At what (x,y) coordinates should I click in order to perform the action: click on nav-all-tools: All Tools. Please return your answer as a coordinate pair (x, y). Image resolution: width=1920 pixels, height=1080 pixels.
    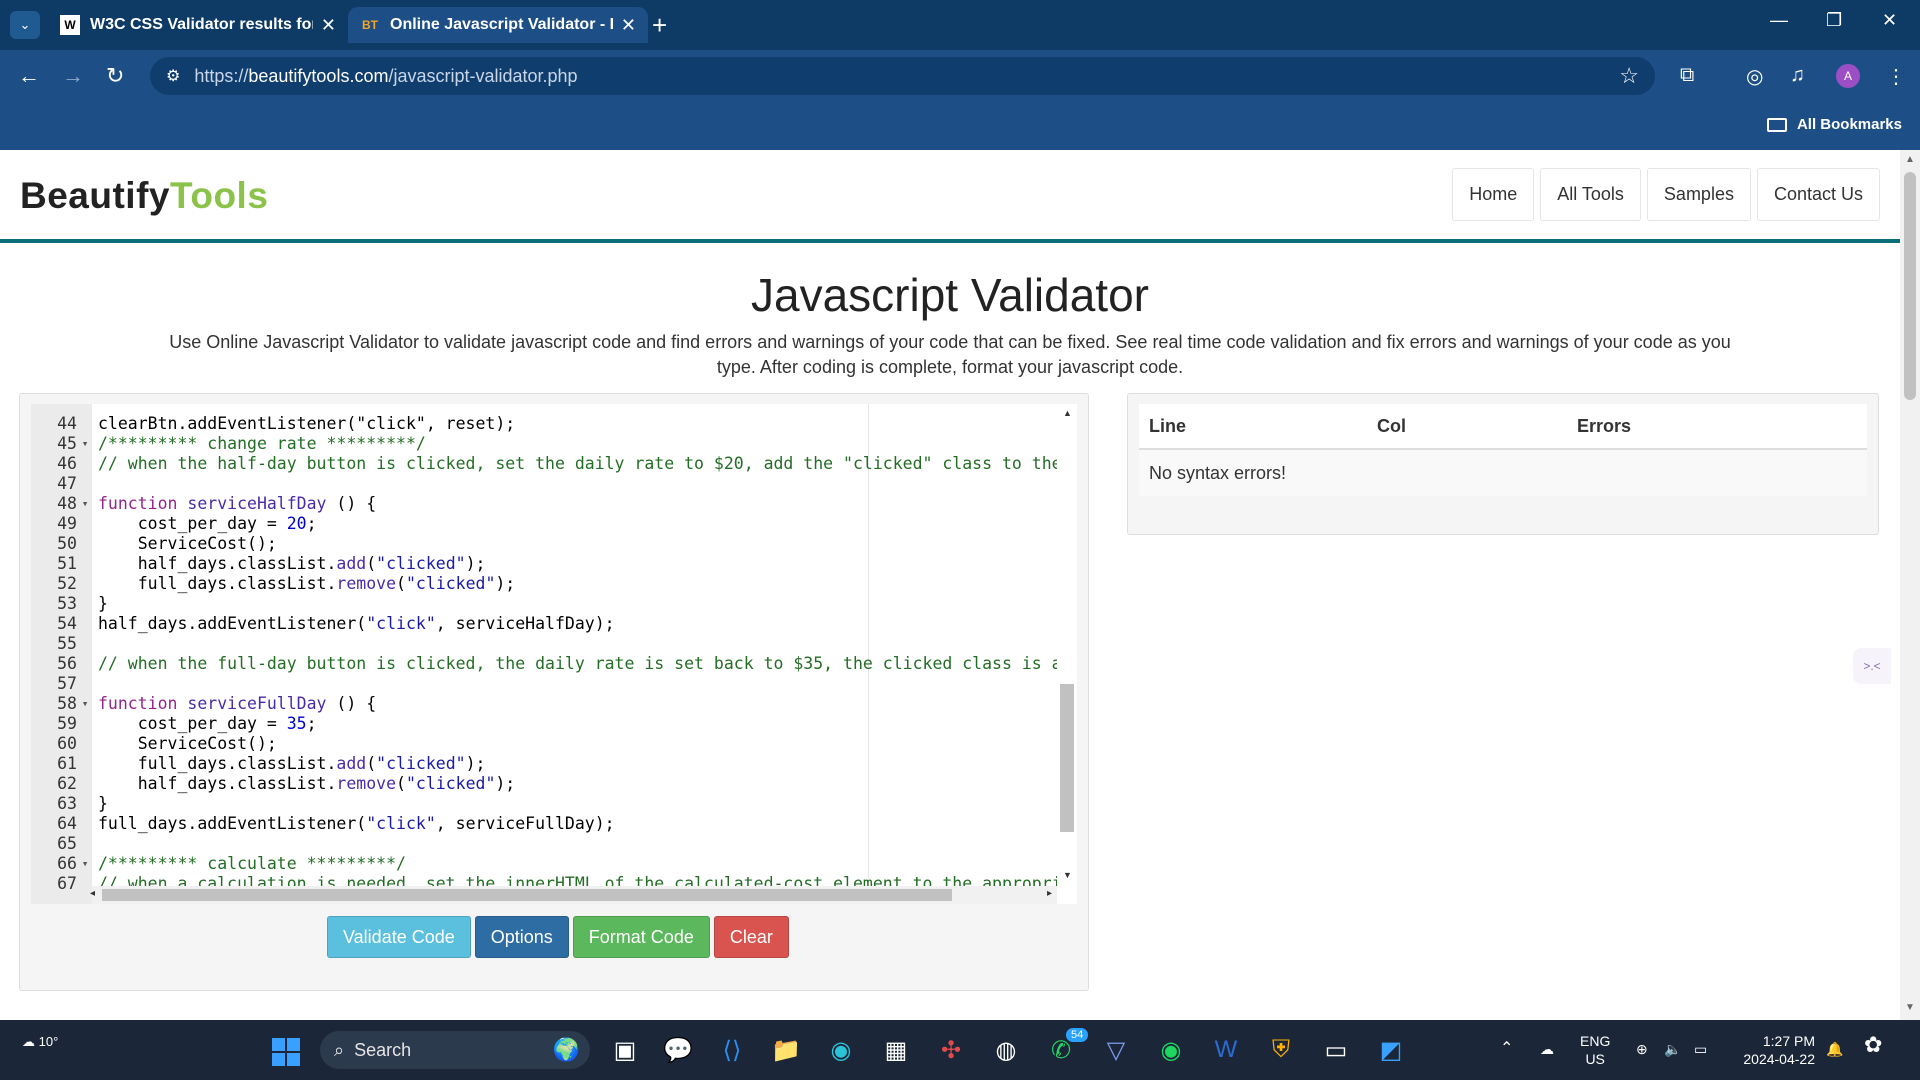
    Looking at the image, I should click on (1590, 194).